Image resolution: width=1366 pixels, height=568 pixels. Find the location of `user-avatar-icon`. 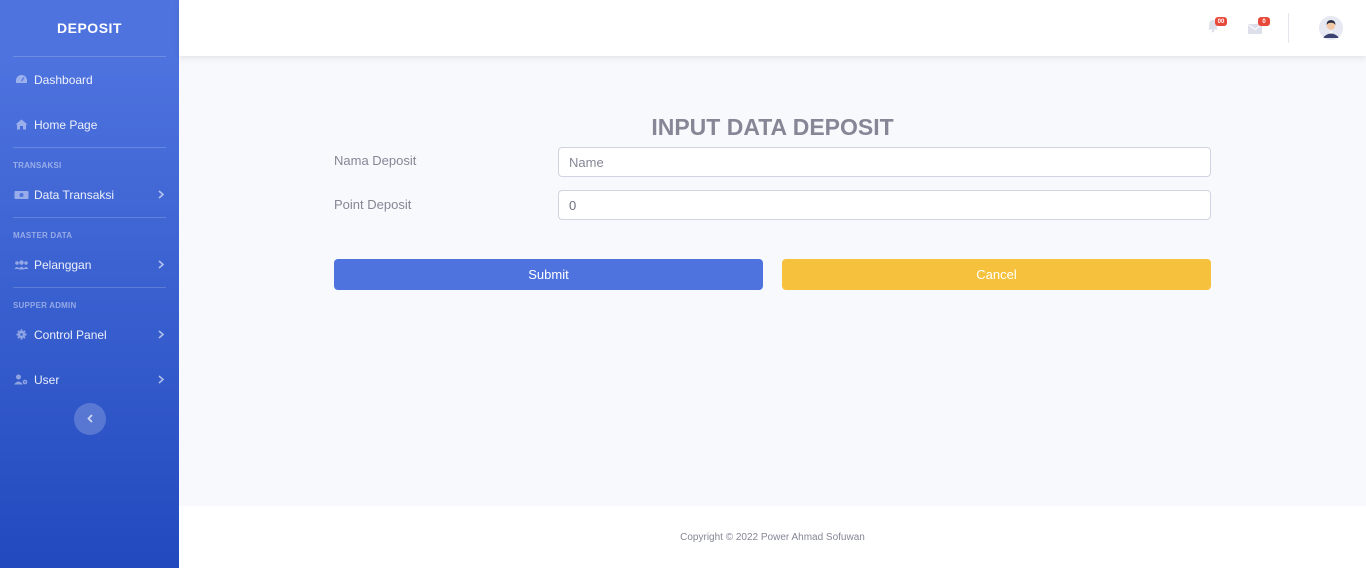

user-avatar-icon is located at coordinates (1331, 28).